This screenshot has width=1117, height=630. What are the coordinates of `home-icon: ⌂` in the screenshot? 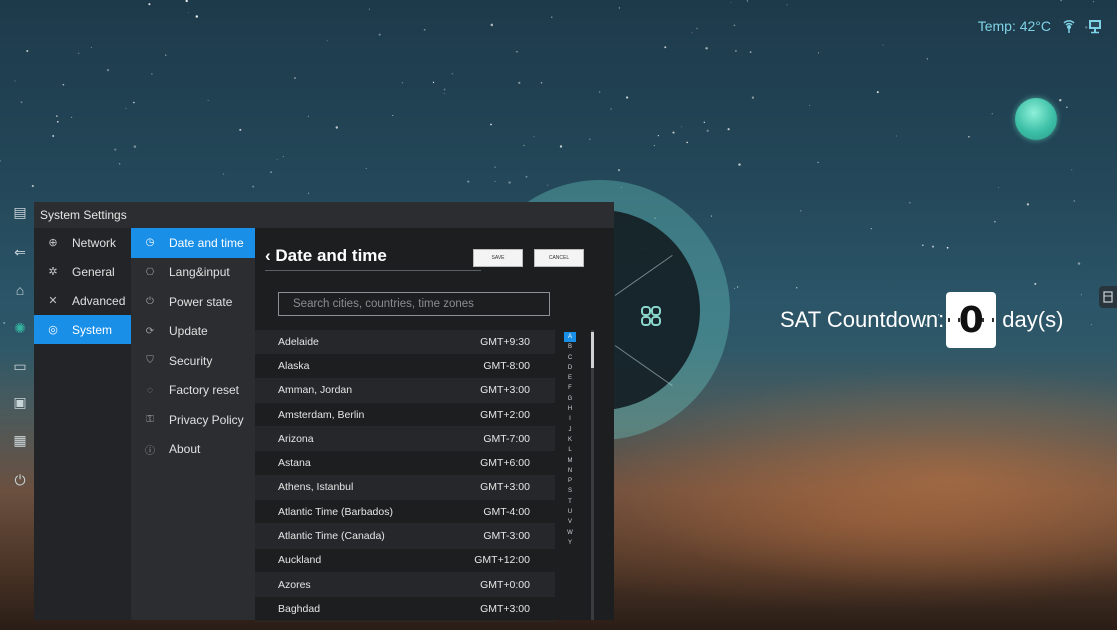 It's located at (20, 290).